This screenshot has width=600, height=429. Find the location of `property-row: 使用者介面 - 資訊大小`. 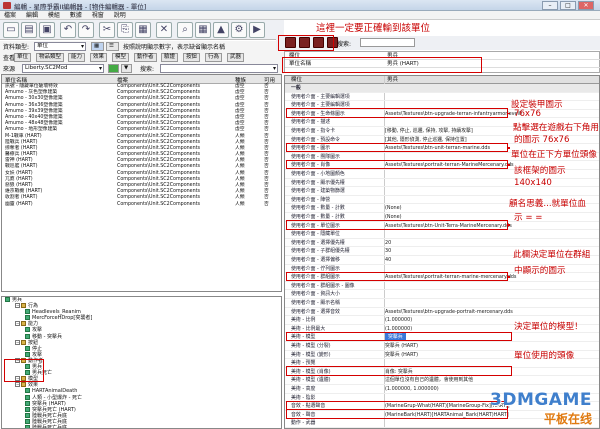

property-row: 使用者介面 - 資訊大小 is located at coordinates (442, 294).